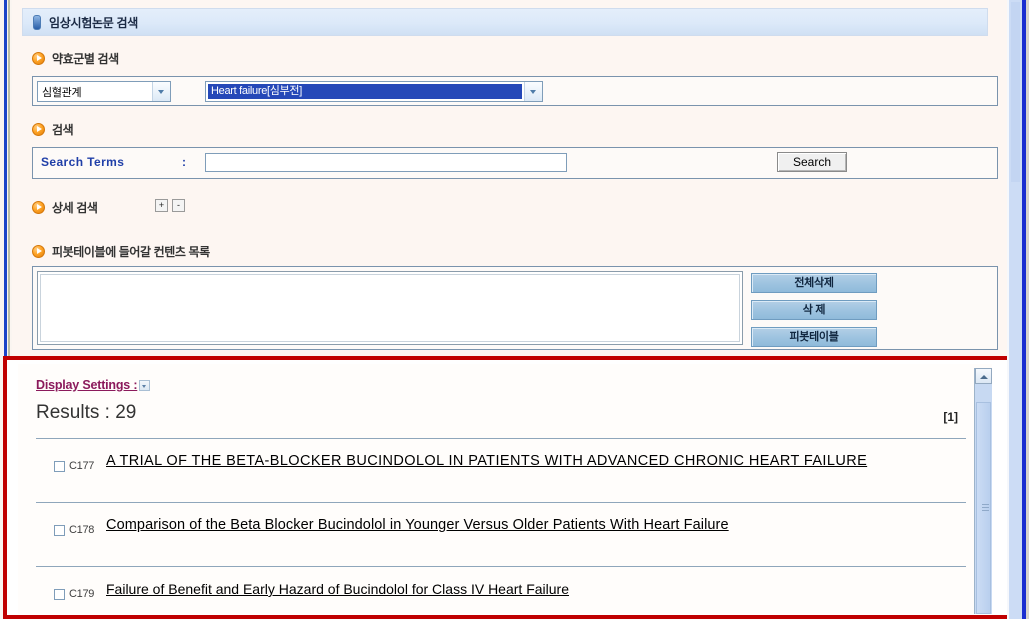 The height and width of the screenshot is (619, 1029). What do you see at coordinates (83, 162) in the screenshot?
I see `search-terms-label: Search Terms` at bounding box center [83, 162].